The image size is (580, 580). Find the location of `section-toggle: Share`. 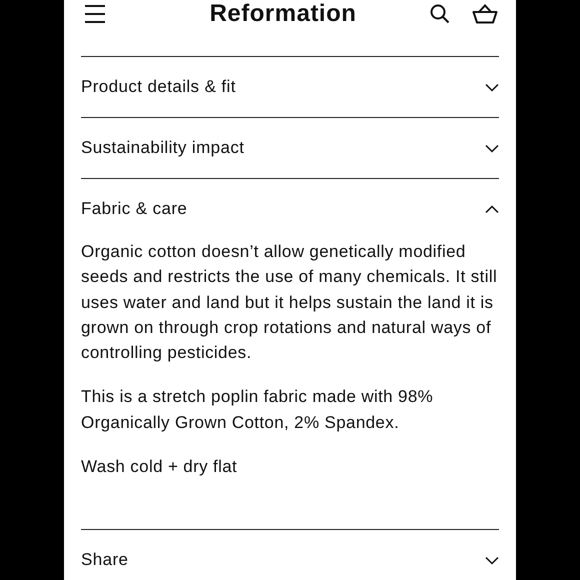

section-toggle: Share is located at coordinates (290, 555).